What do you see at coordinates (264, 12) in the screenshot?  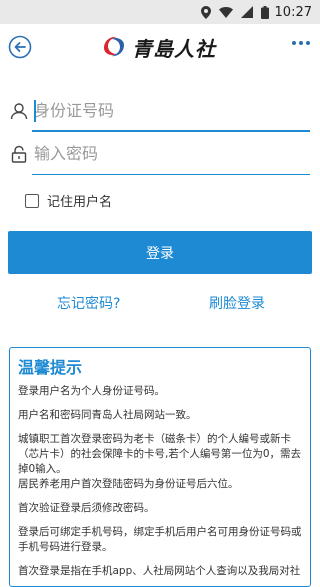 I see `battery-icon` at bounding box center [264, 12].